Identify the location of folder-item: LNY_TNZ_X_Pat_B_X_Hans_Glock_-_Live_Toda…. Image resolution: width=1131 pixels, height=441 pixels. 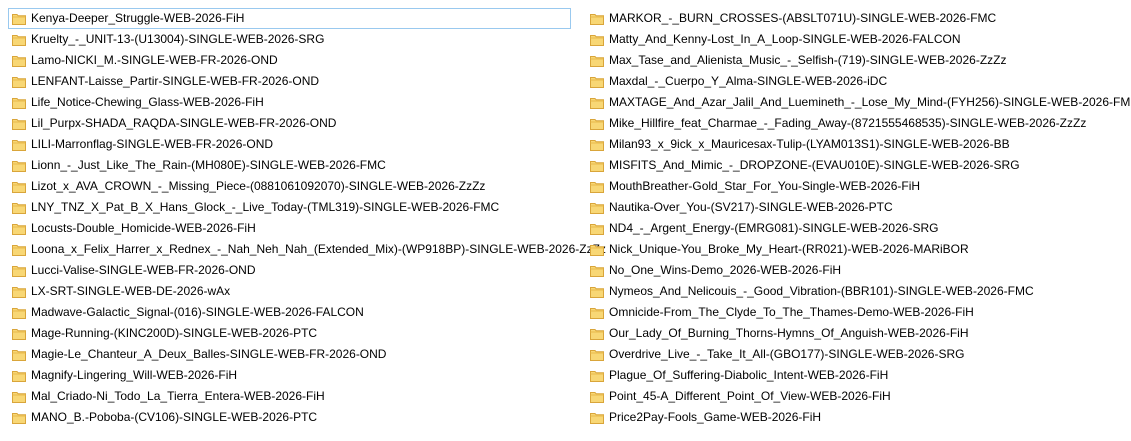
(289, 207).